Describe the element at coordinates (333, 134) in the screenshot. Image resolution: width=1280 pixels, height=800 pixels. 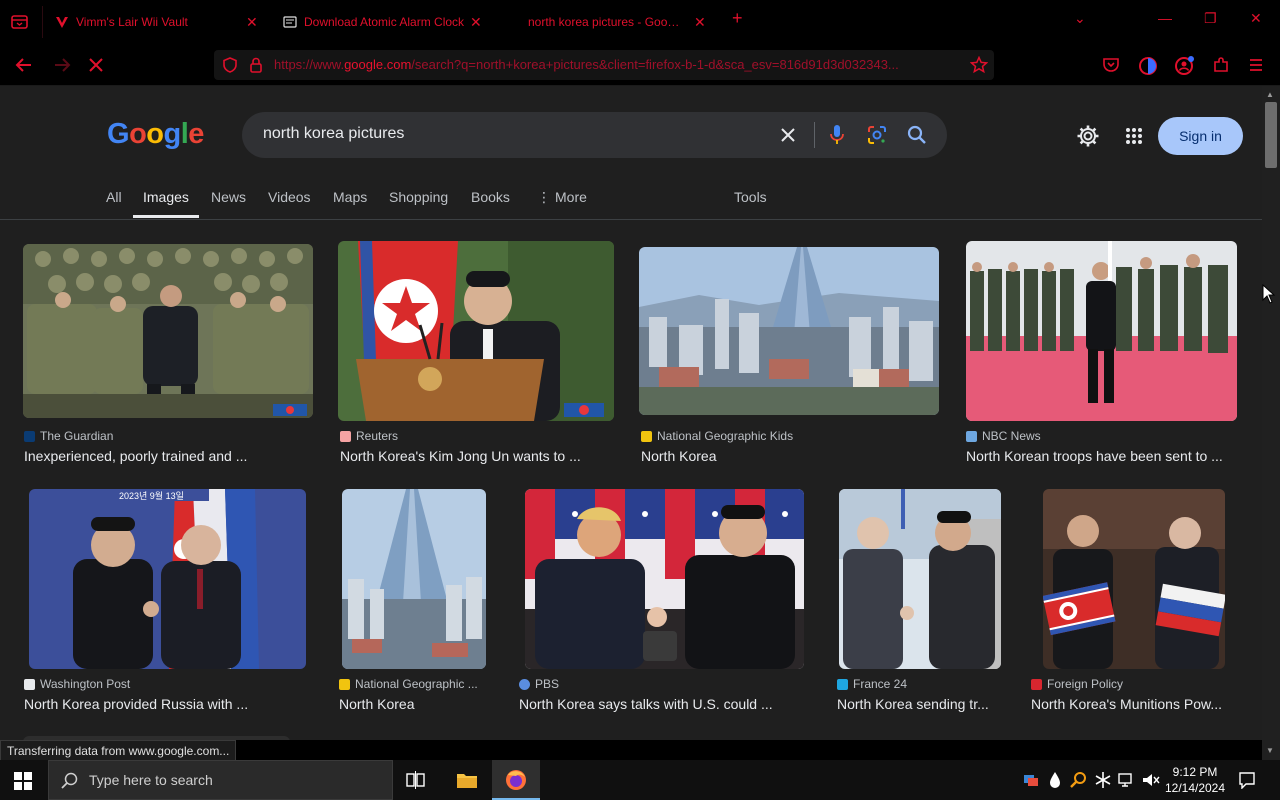
I see `search-input: north korea pictures` at that location.